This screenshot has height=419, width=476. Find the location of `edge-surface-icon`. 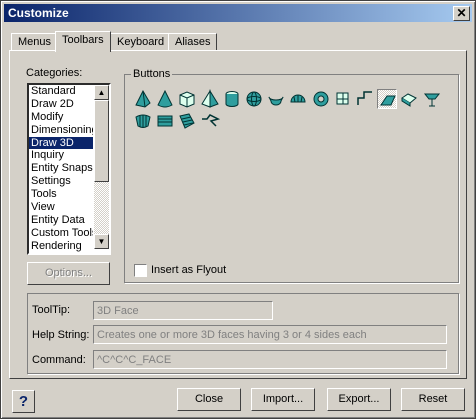

edge-surface-icon is located at coordinates (187, 121).